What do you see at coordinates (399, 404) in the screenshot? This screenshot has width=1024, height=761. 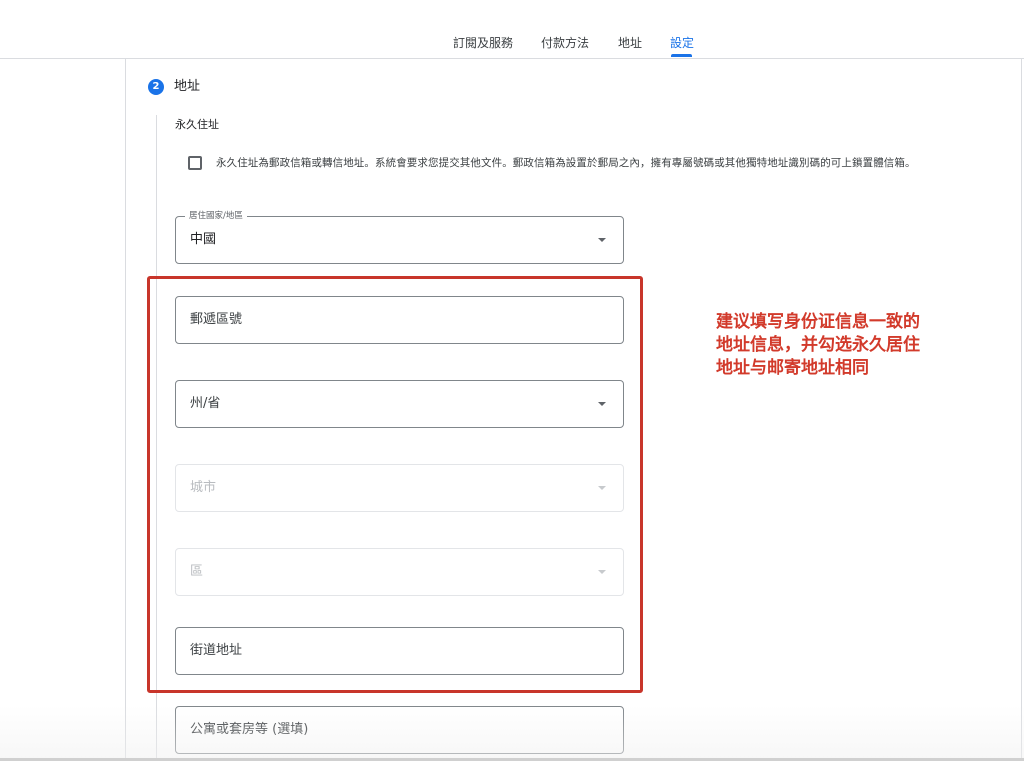 I see `province-select: 州/省` at bounding box center [399, 404].